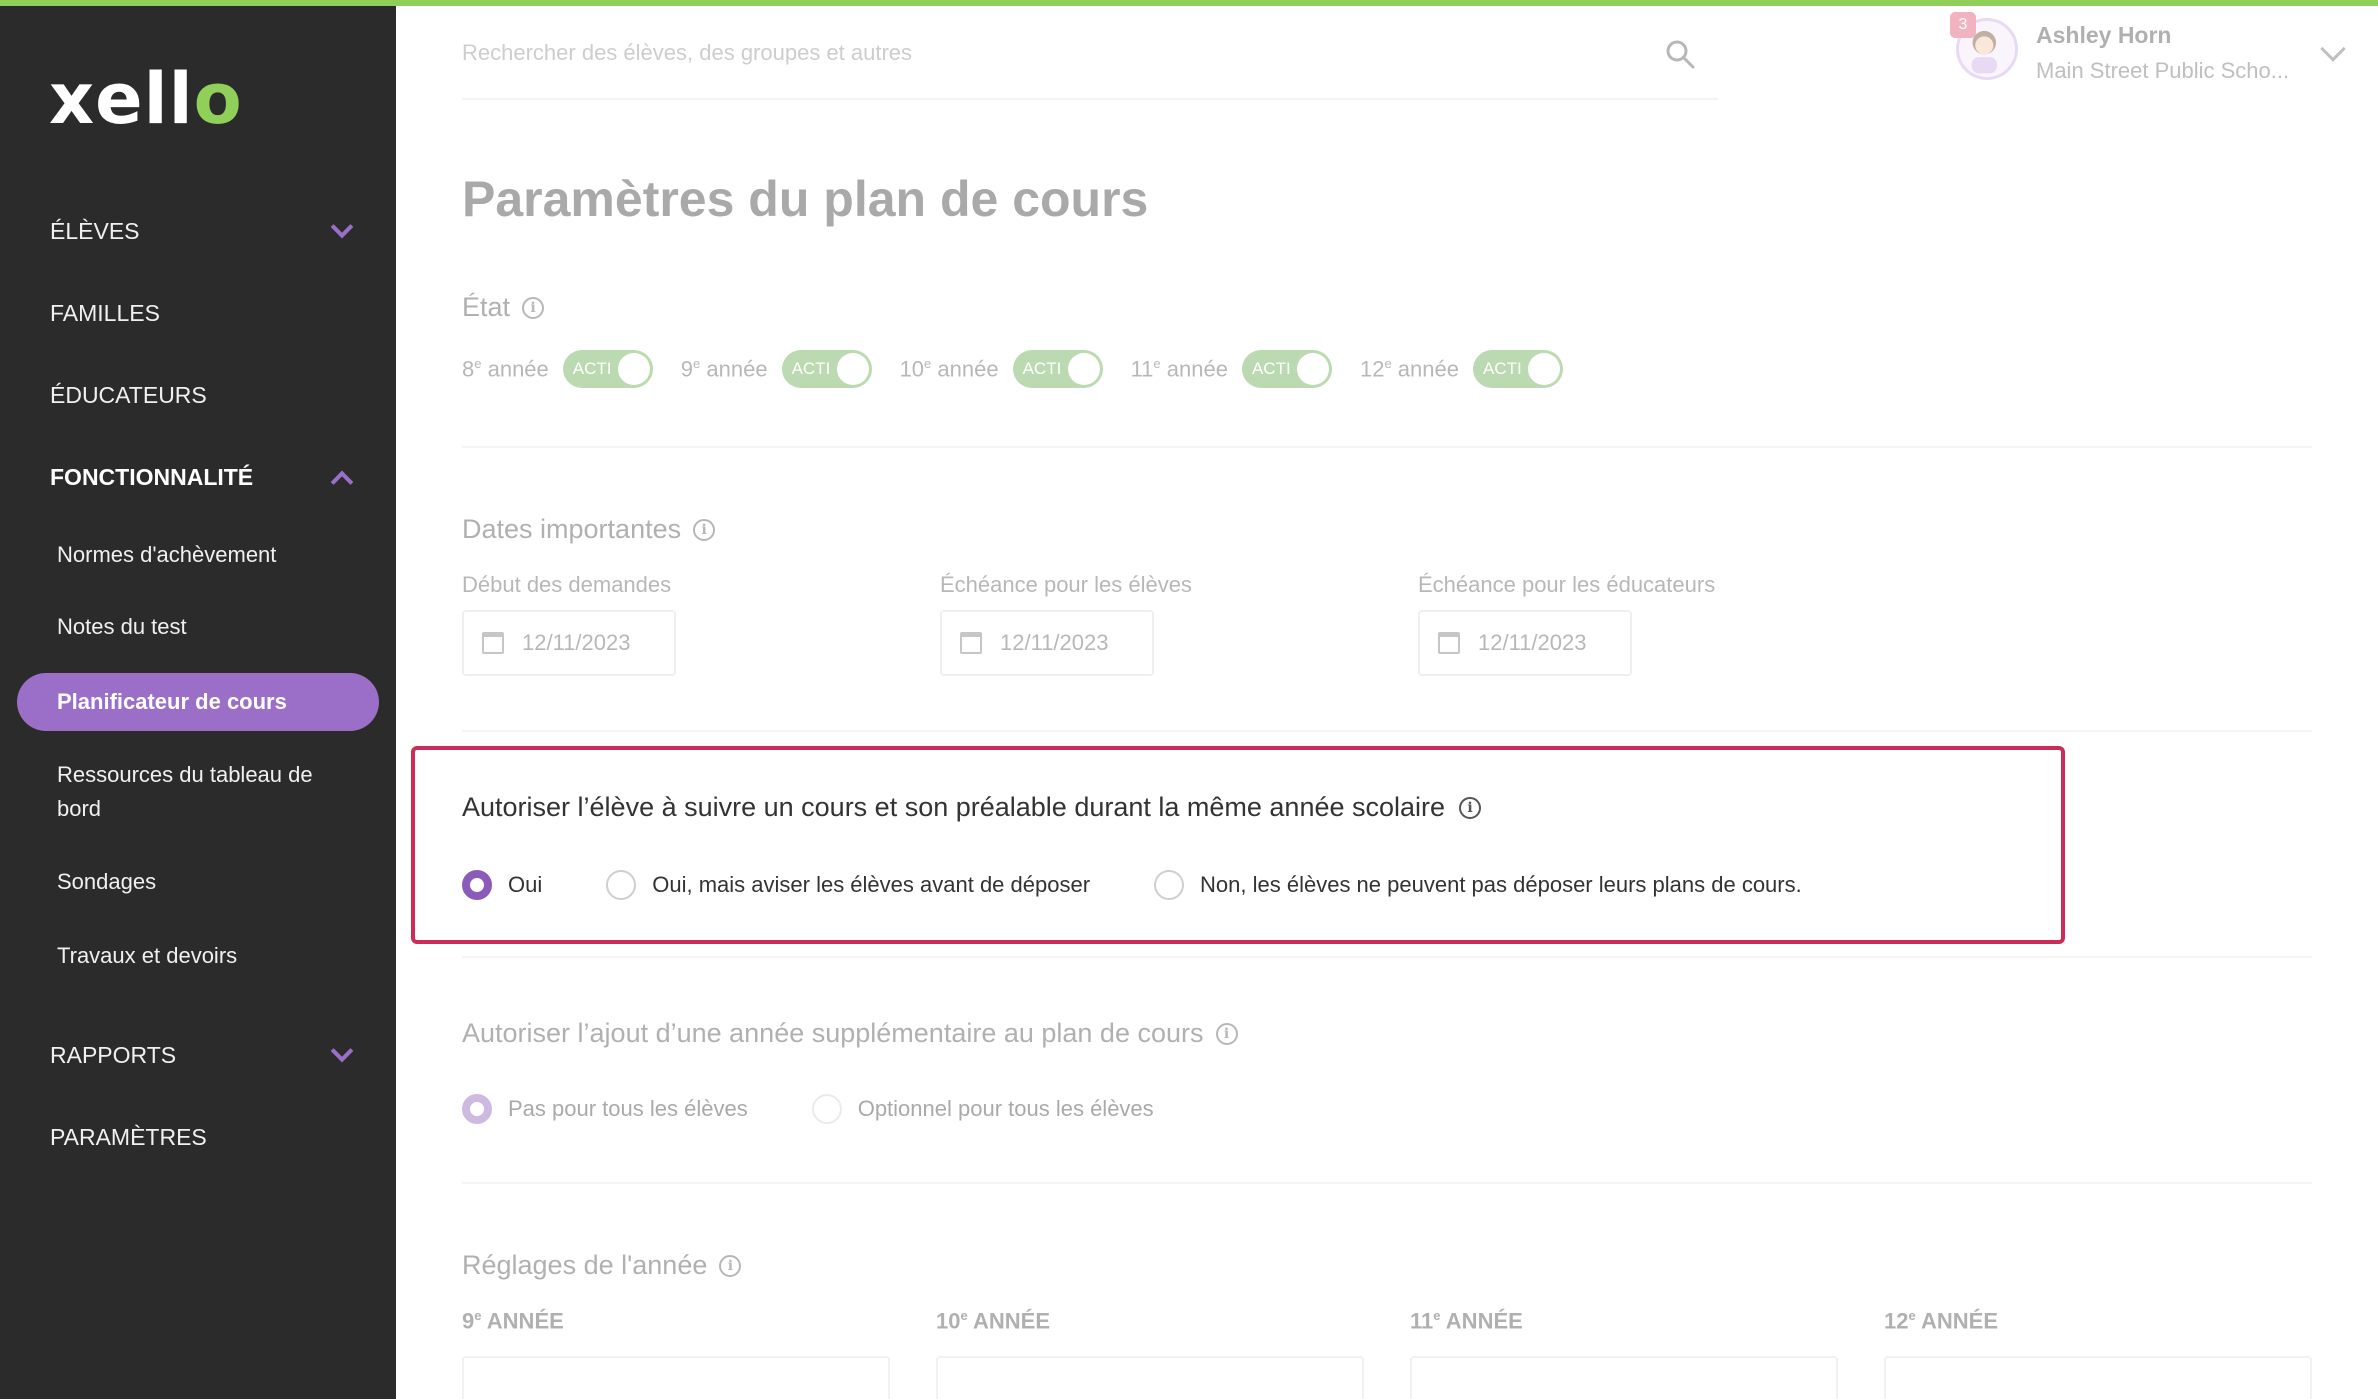 This screenshot has width=2378, height=1399. I want to click on date-label: Début des demandes, so click(567, 584).